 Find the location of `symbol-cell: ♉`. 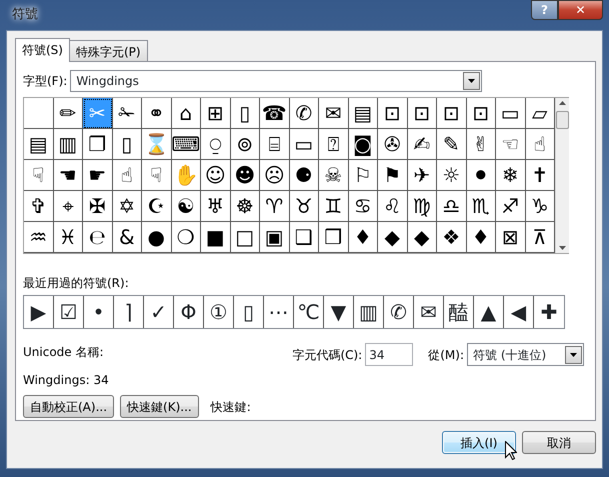

symbol-cell: ♉ is located at coordinates (304, 206).